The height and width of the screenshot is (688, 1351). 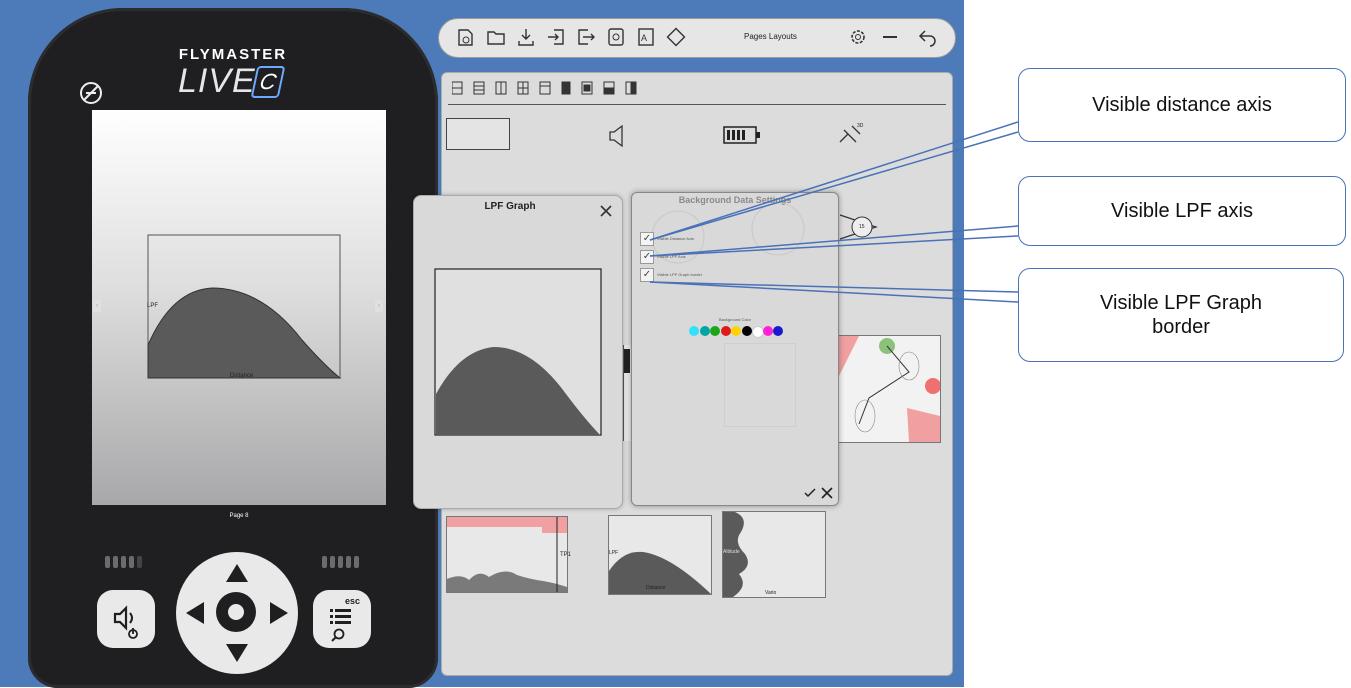 I want to click on callout-lpf-border: Visible LPF Graph border, so click(x=1181, y=315).